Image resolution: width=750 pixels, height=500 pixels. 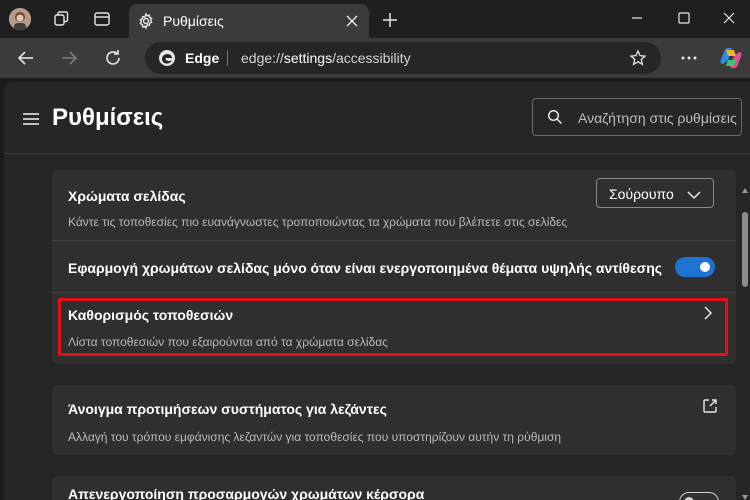 I want to click on toggle-knob, so click(x=705, y=267).